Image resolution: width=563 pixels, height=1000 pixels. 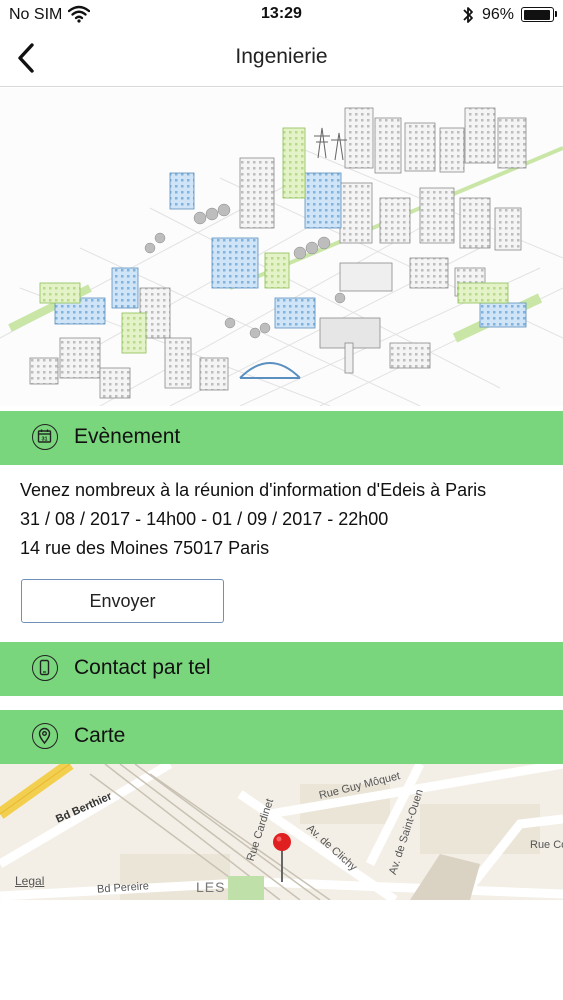 I want to click on section-contact-label: Contact par tel, so click(x=142, y=667).